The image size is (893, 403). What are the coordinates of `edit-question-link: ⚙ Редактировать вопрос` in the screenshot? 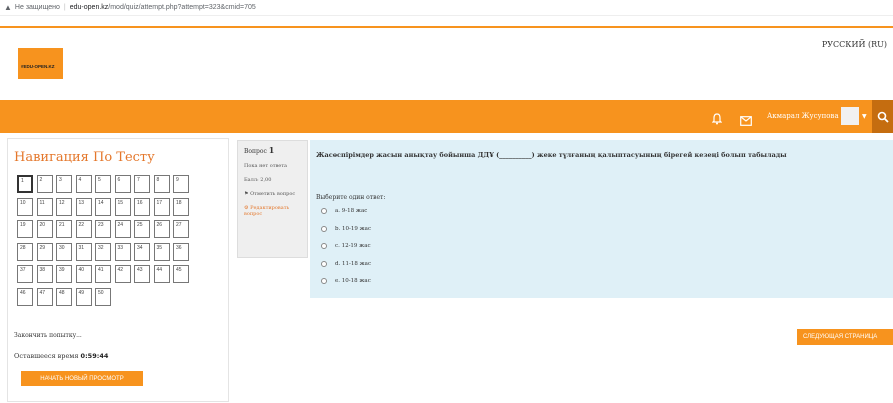 It's located at (272, 211).